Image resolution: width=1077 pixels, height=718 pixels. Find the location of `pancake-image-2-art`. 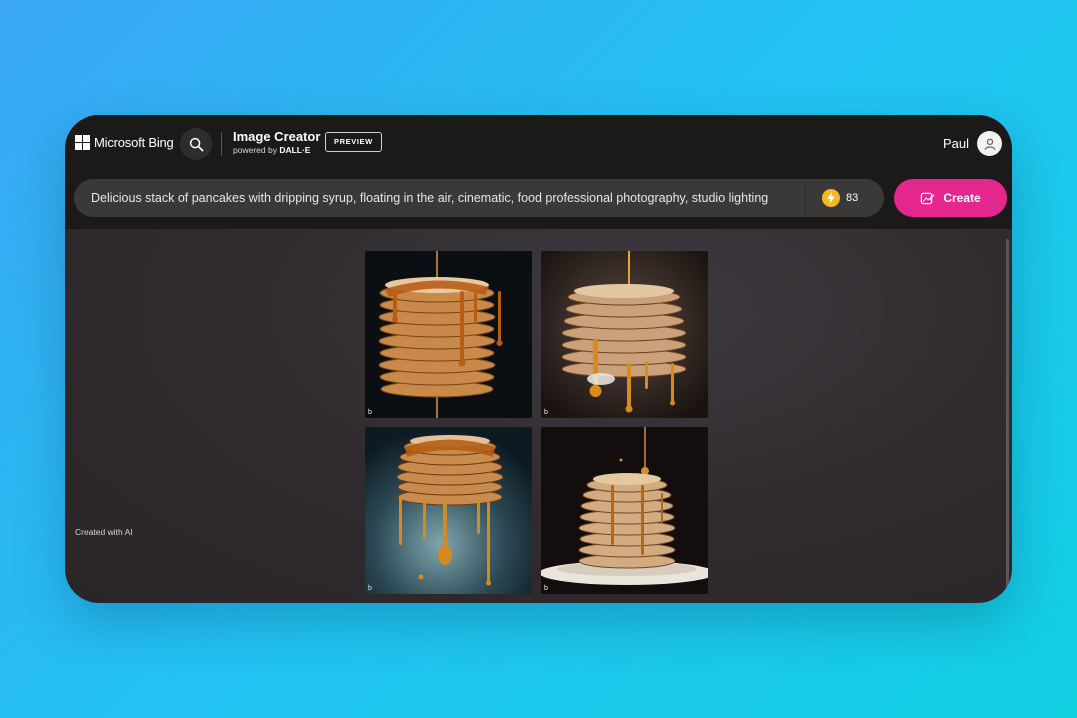

pancake-image-2-art is located at coordinates (624, 334).